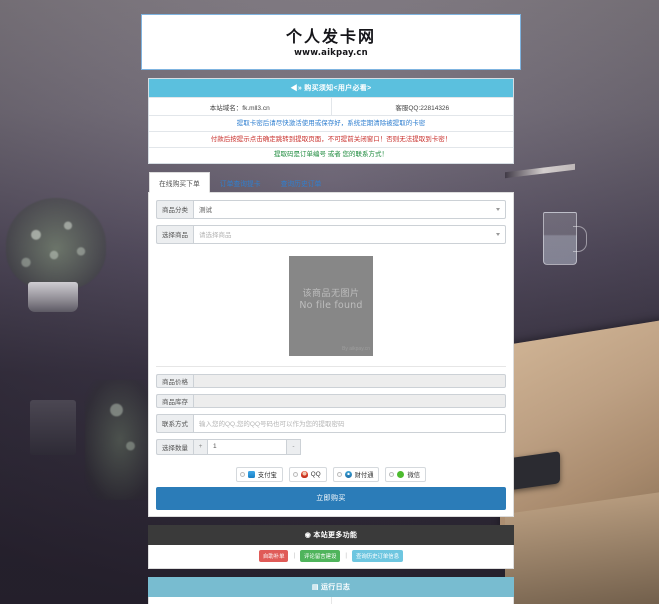 This screenshot has height=604, width=659. I want to click on price-field-group: 商品价格, so click(331, 380).